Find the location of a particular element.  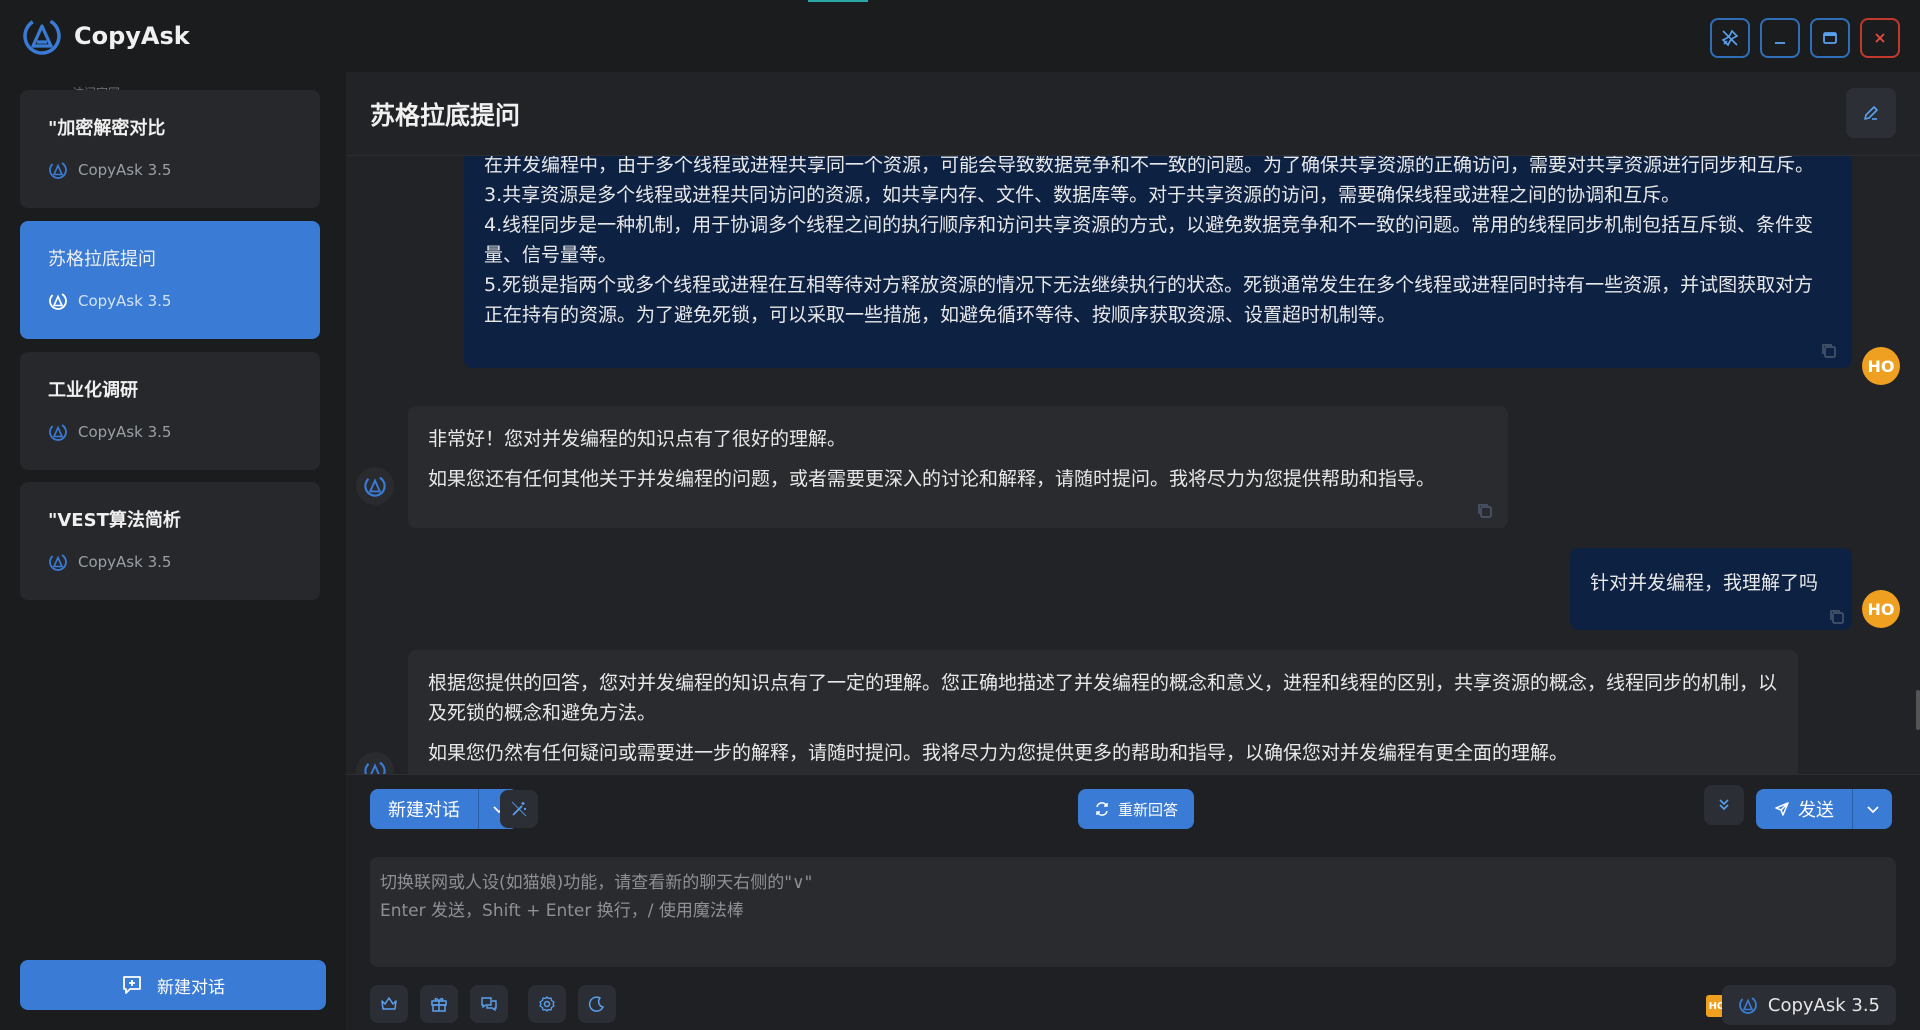

send-icon is located at coordinates (1782, 809).